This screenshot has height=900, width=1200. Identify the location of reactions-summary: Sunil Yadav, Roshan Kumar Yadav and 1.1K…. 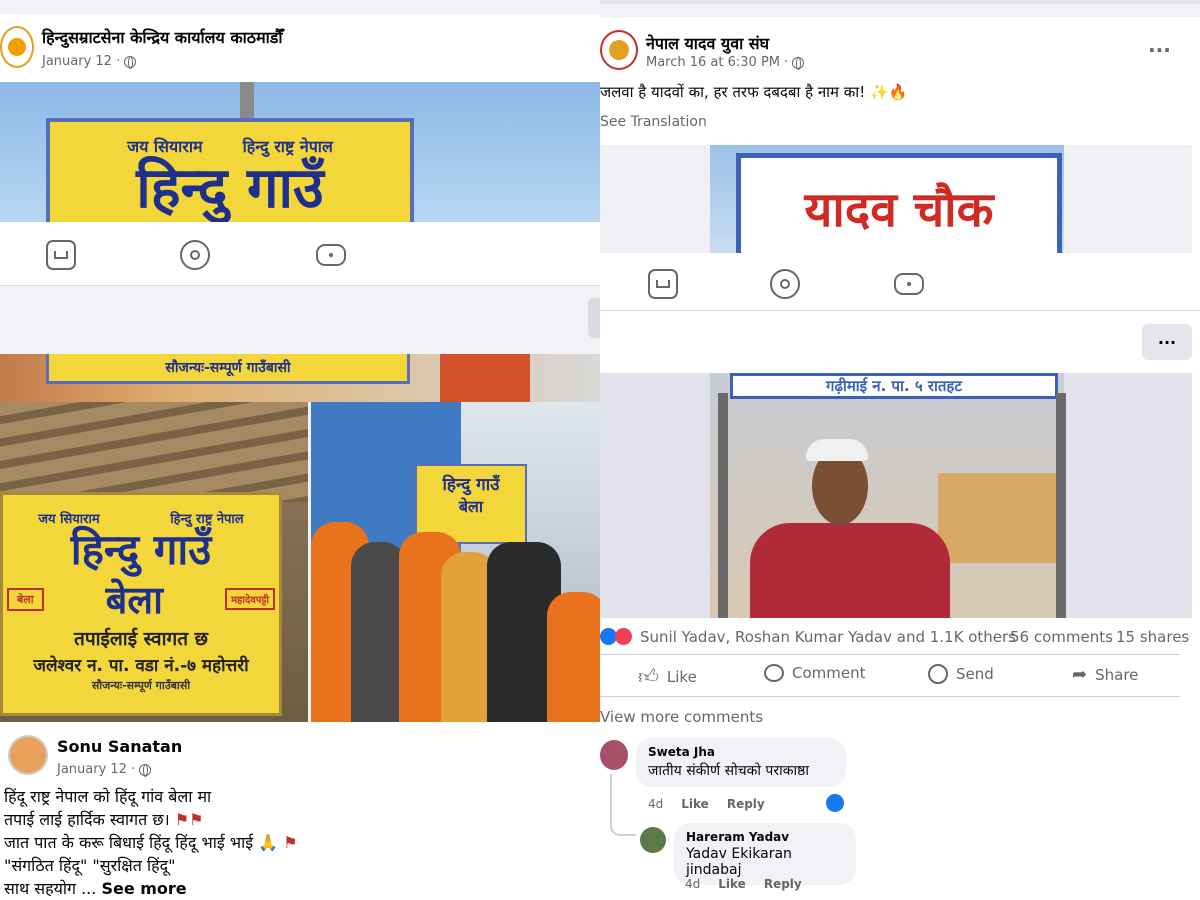
(828, 637).